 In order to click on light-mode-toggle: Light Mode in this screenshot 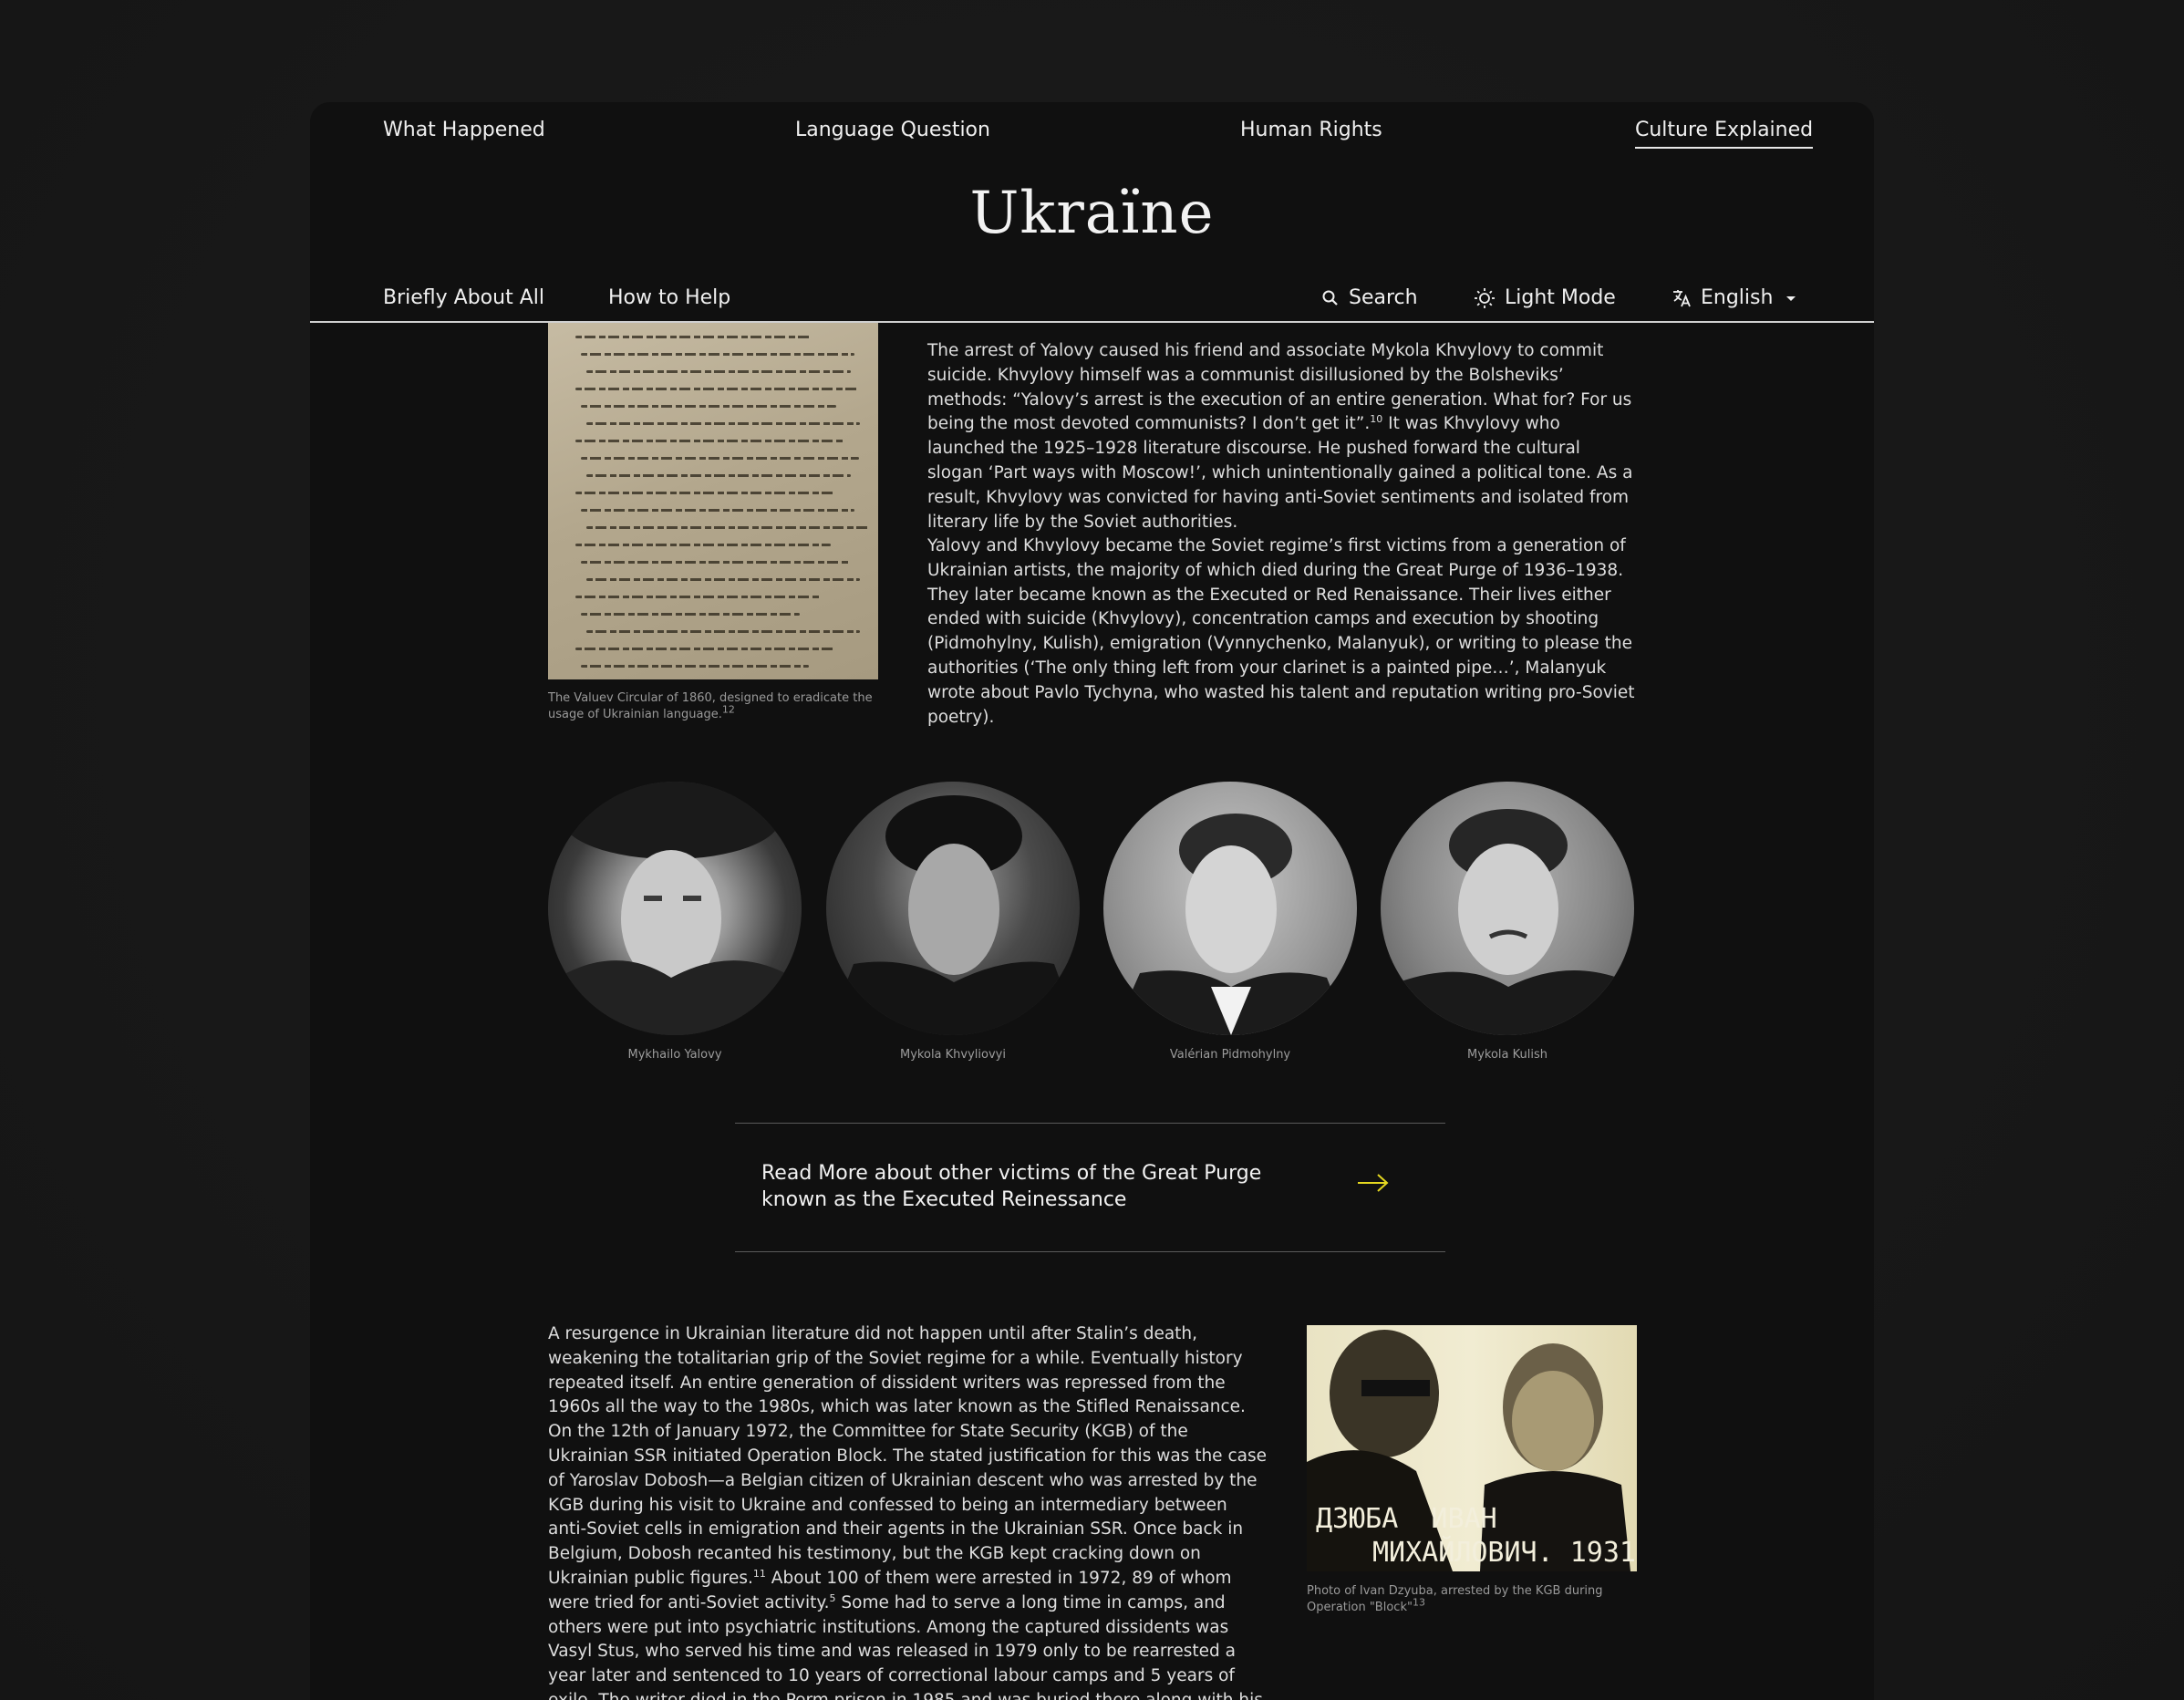, I will do `click(1545, 298)`.